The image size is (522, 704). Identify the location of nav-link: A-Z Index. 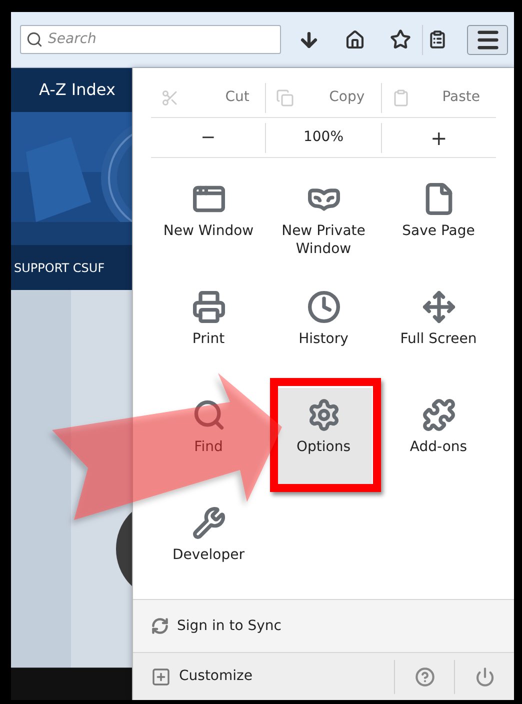
(77, 90).